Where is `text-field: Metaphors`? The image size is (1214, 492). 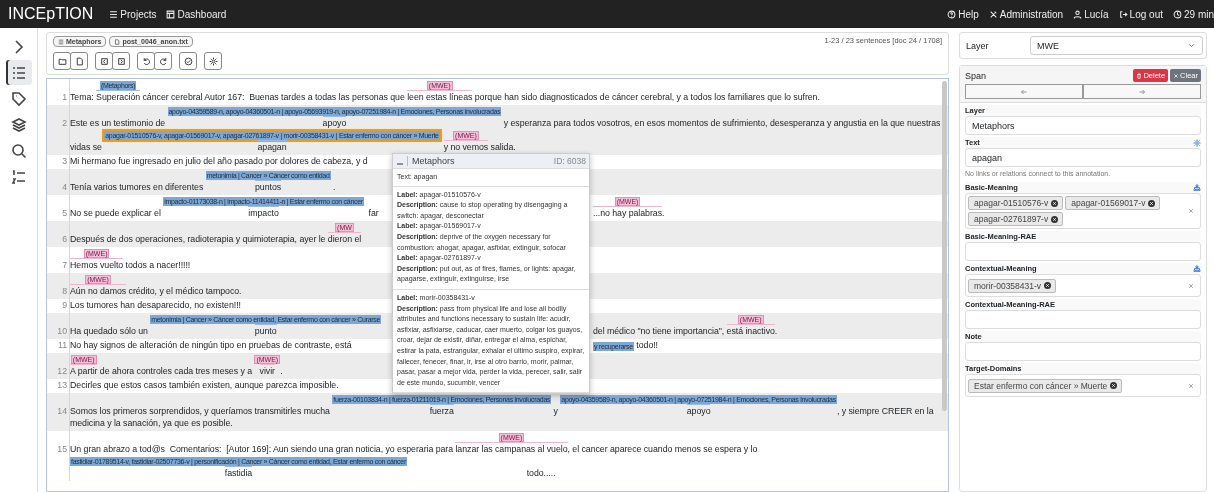 text-field: Metaphors is located at coordinates (1083, 125).